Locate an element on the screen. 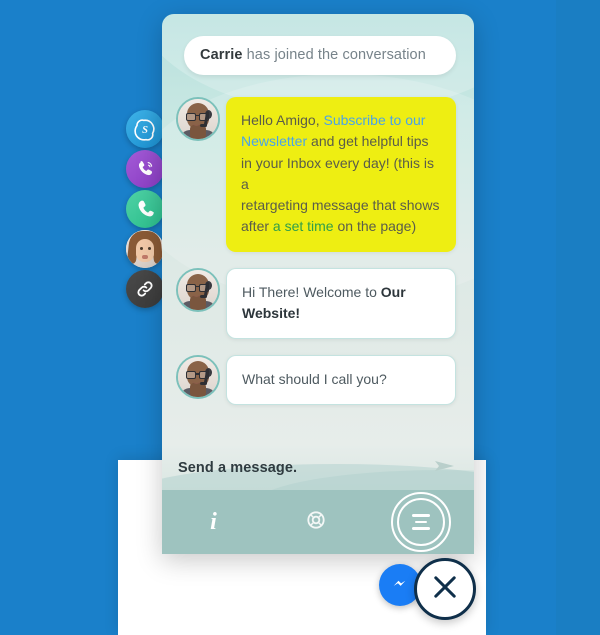 The image size is (600, 635). message-row: What should I call you? is located at coordinates (316, 380).